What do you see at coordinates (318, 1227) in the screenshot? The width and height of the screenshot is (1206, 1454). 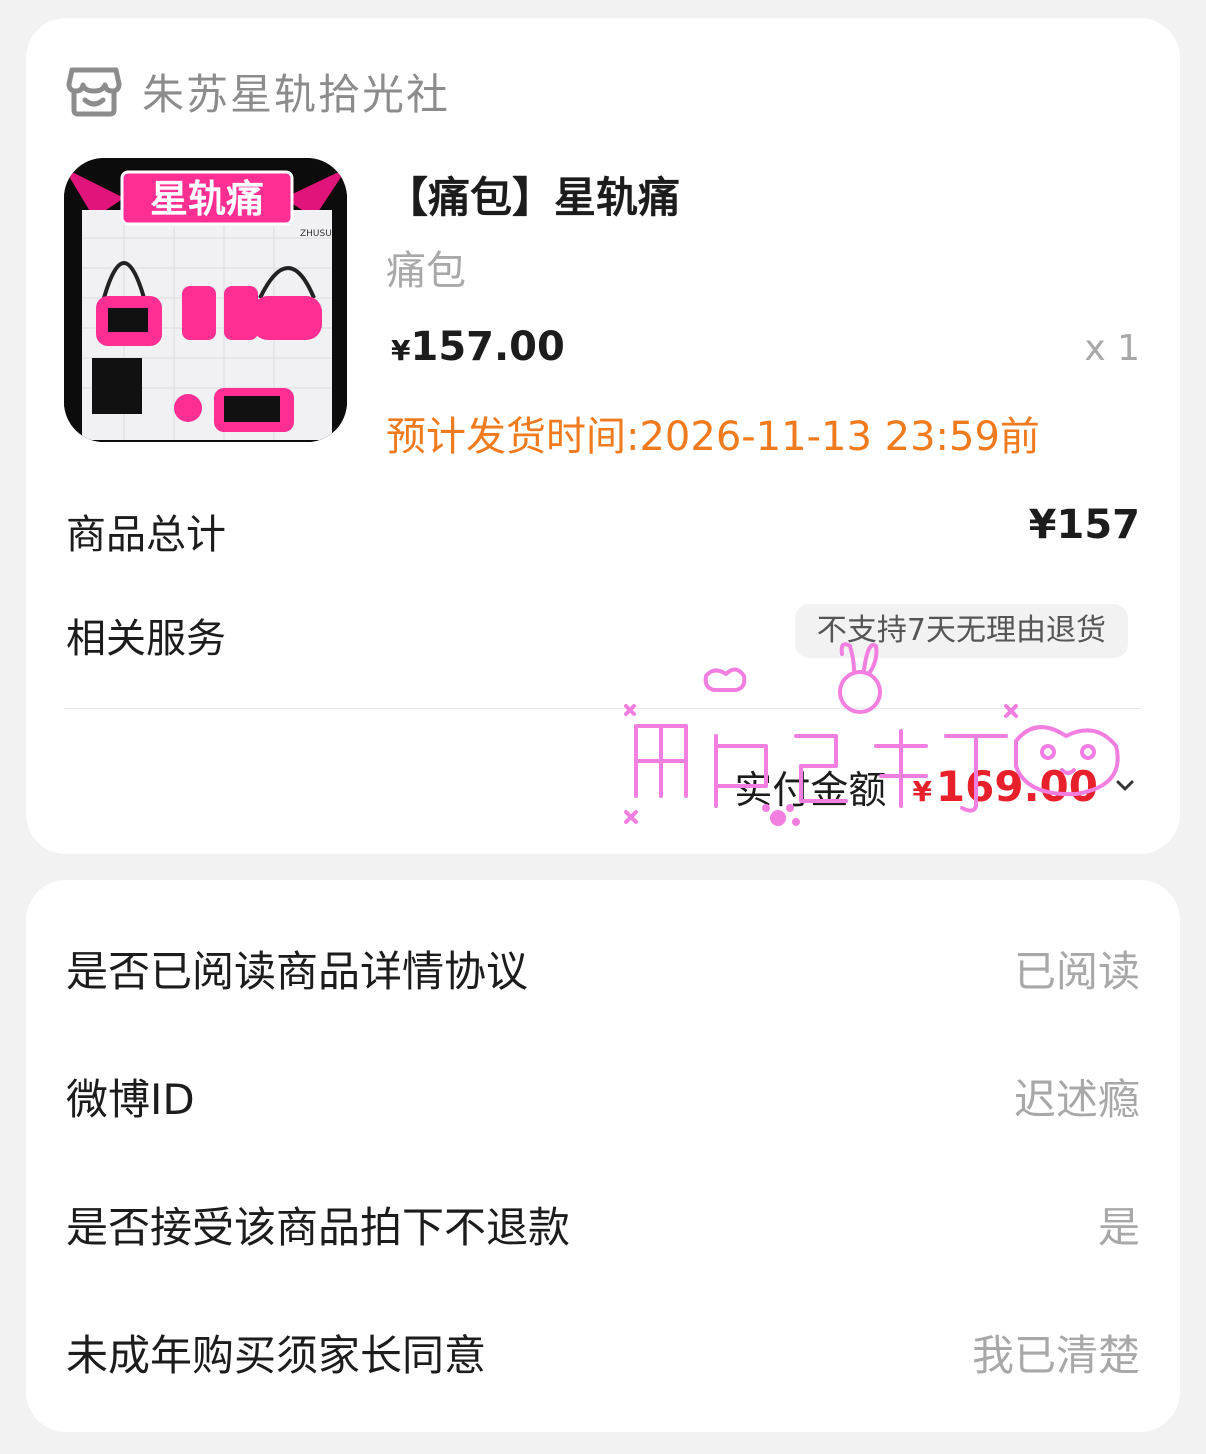 I see `form-label: 是否接受该商品拍下不退款` at bounding box center [318, 1227].